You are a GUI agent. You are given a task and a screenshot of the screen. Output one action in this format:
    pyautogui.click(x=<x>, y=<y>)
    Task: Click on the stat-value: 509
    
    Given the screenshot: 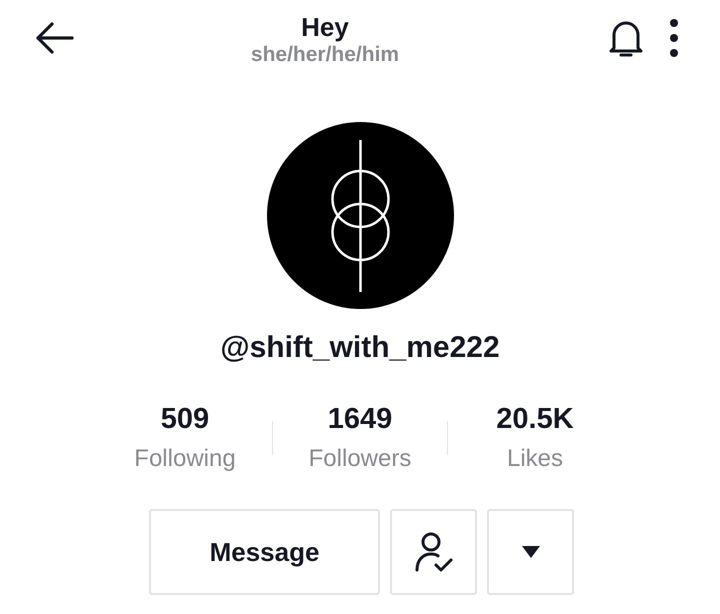 What is the action you would take?
    pyautogui.click(x=185, y=419)
    